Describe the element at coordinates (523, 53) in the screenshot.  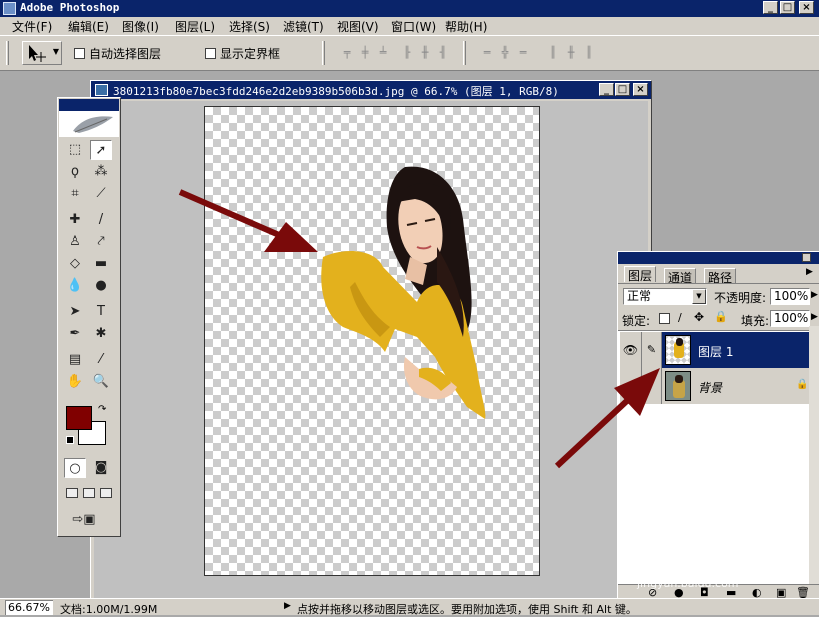
I see `distribute-bottom-icon: ═` at that location.